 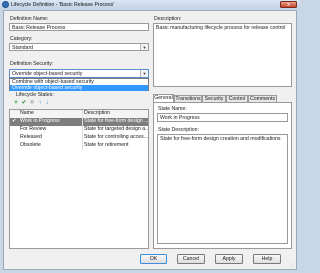 What do you see at coordinates (267, 259) in the screenshot?
I see `help-button: Help` at bounding box center [267, 259].